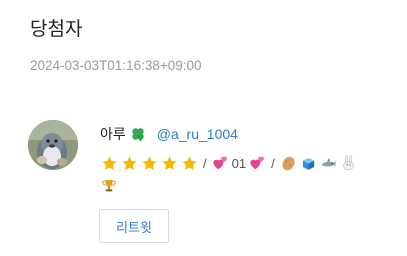  I want to click on potato-icon, so click(288, 163).